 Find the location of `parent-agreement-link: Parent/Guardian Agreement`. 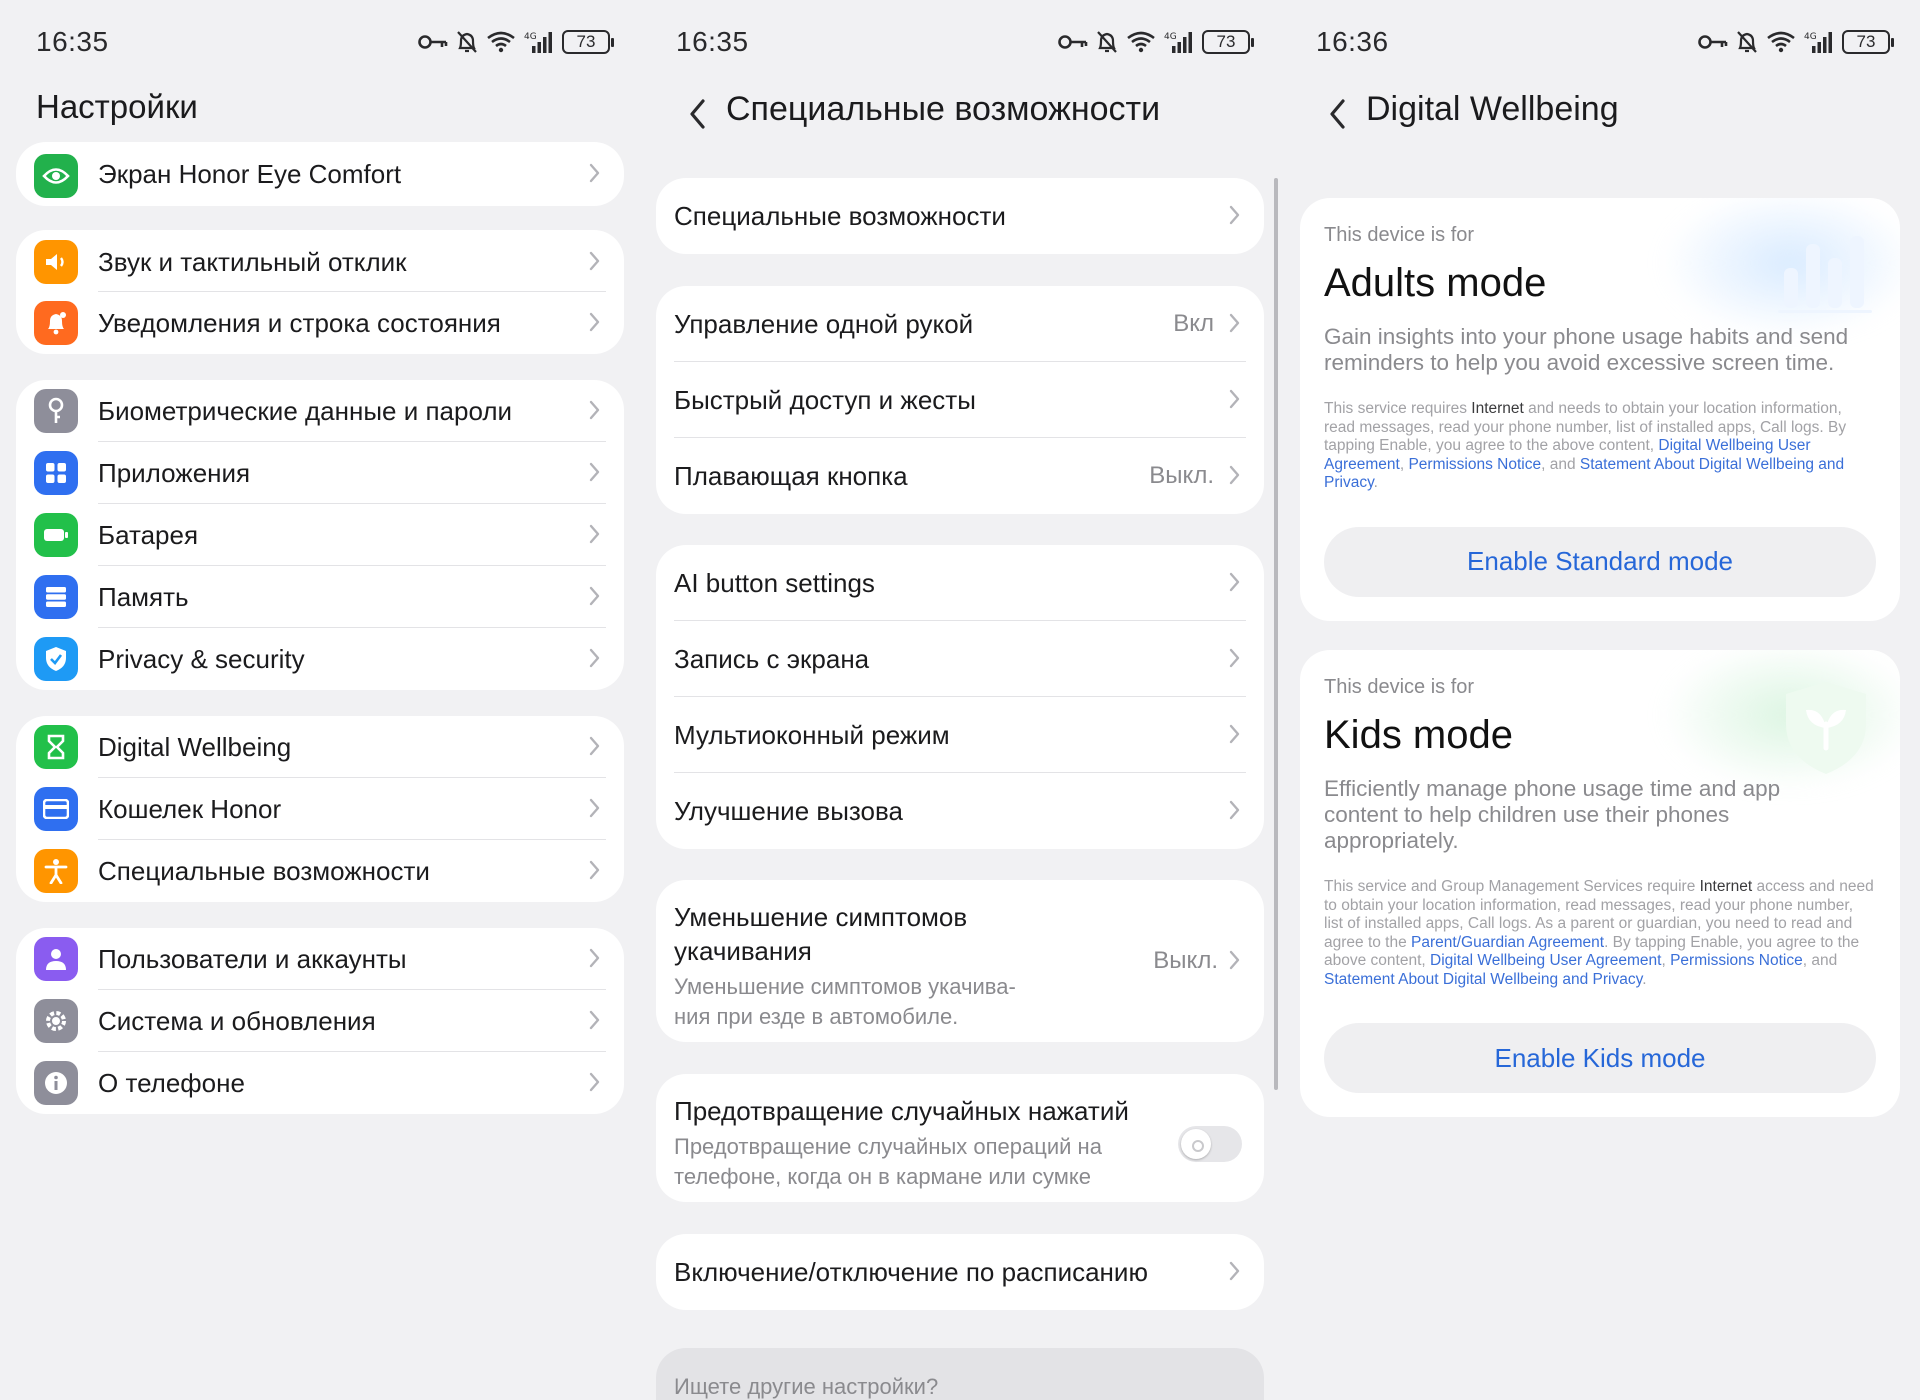

parent-agreement-link: Parent/Guardian Agreement is located at coordinates (1507, 942).